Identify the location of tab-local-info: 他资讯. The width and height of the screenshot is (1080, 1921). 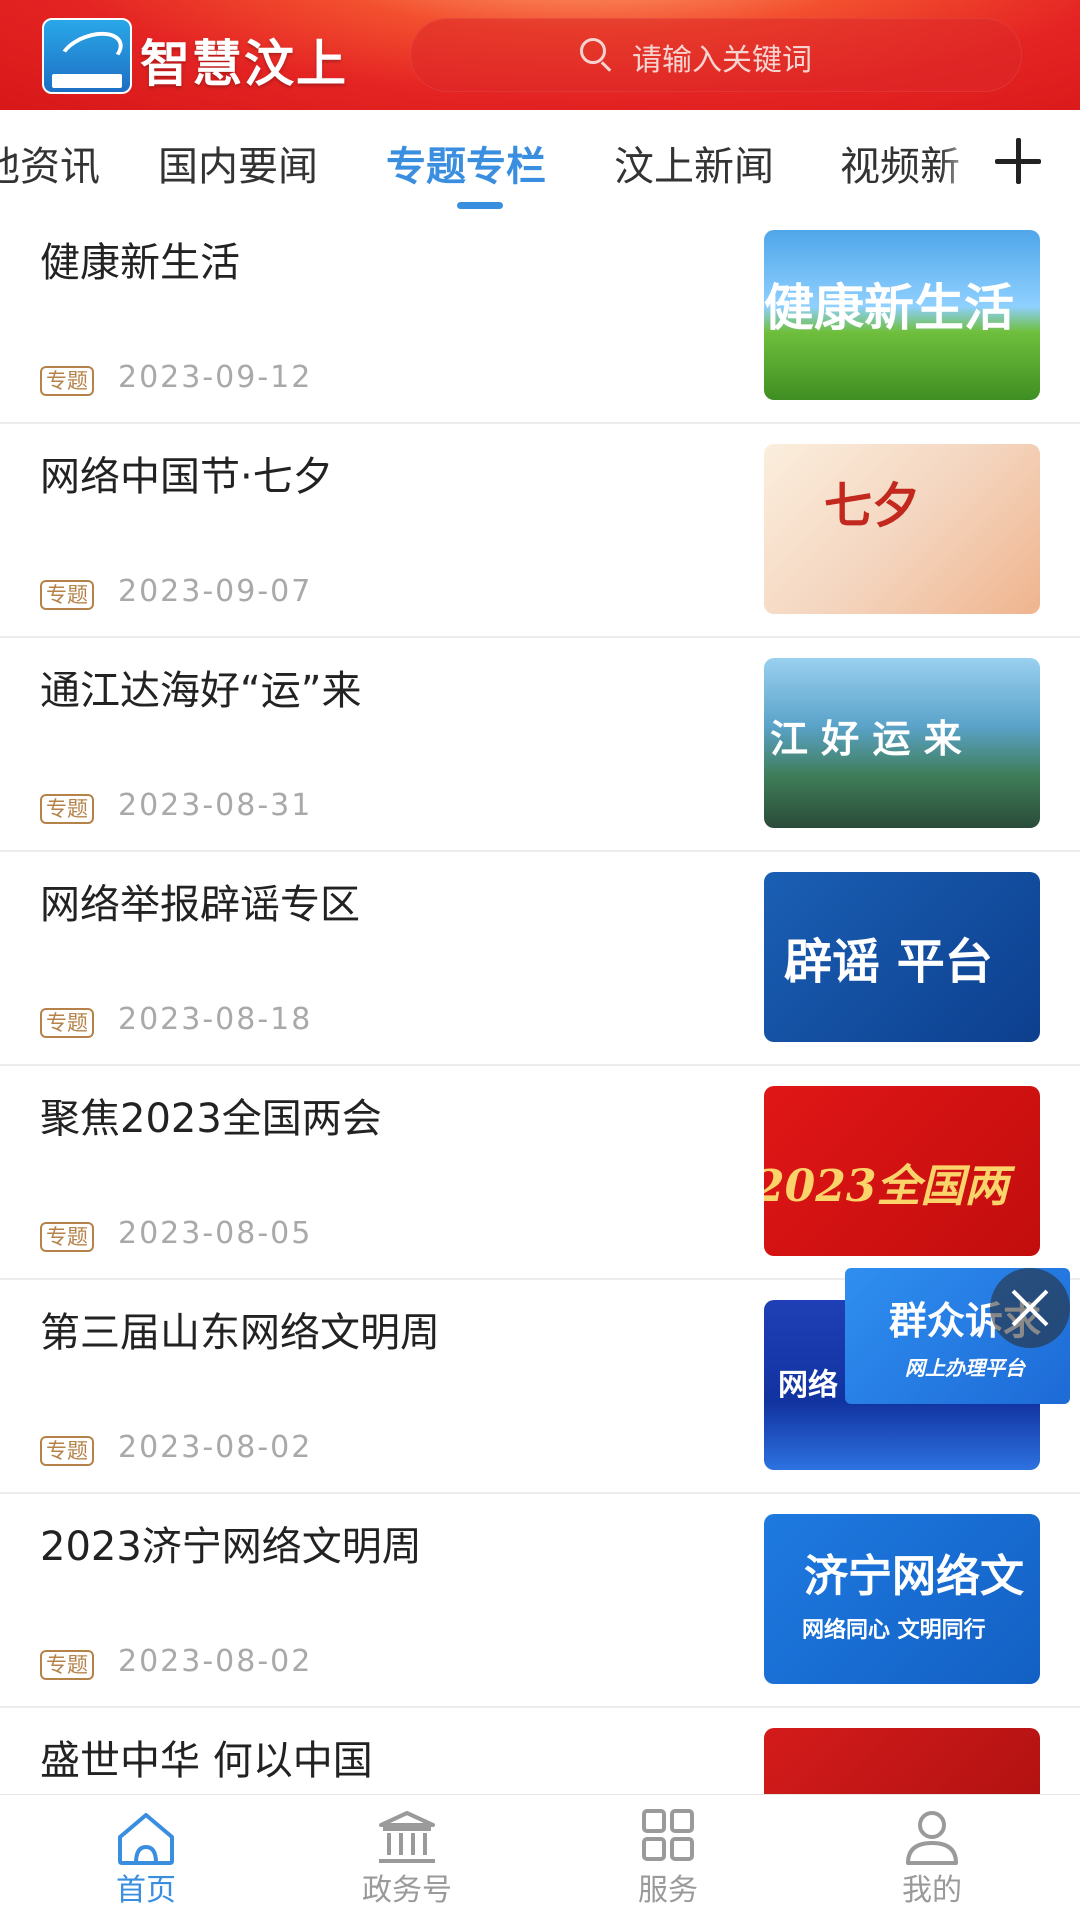
(50, 163).